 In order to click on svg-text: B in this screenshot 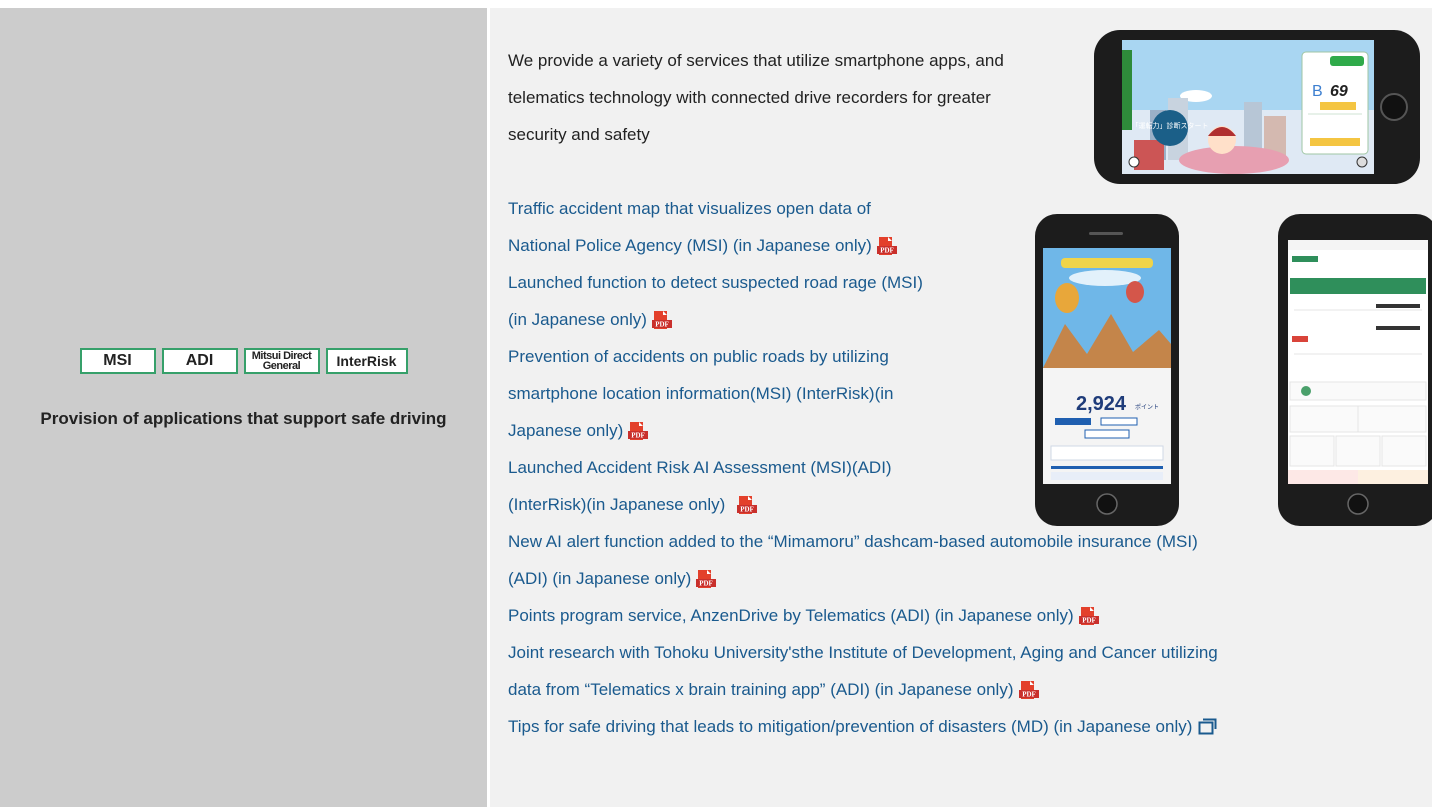, I will do `click(1317, 91)`.